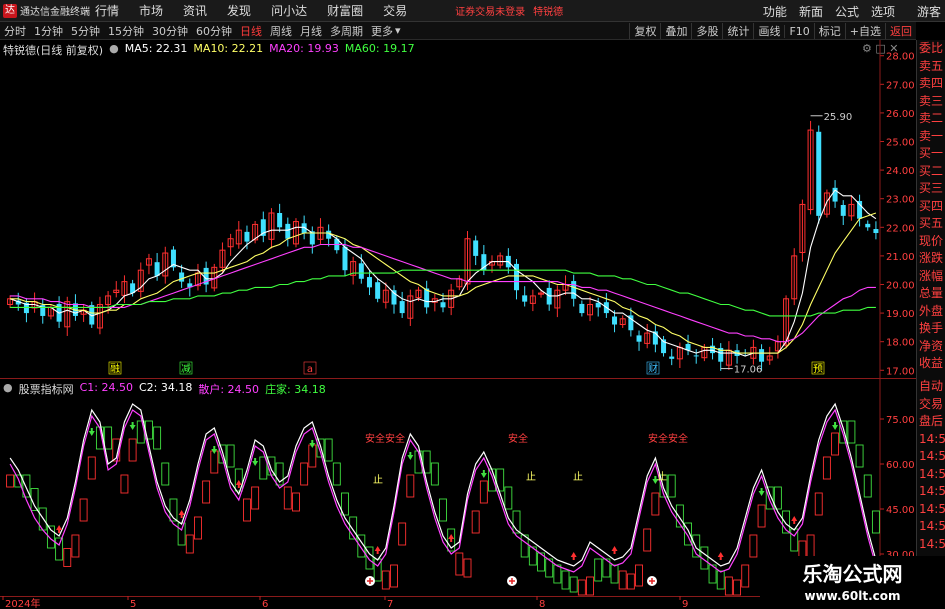 The width and height of the screenshot is (945, 609). Describe the element at coordinates (900, 57) in the screenshot. I see `y-axis-label: 28.00` at that location.